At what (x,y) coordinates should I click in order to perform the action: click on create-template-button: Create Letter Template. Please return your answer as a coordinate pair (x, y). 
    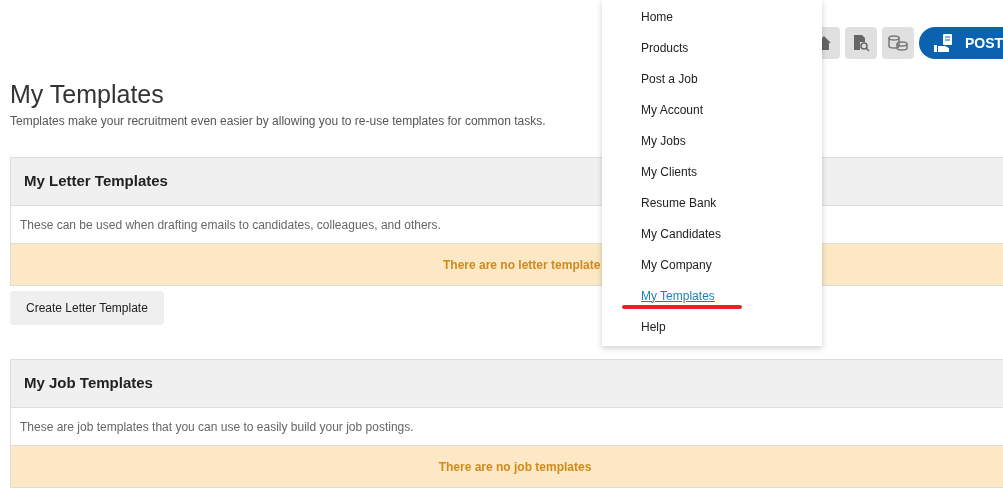
    Looking at the image, I should click on (87, 308).